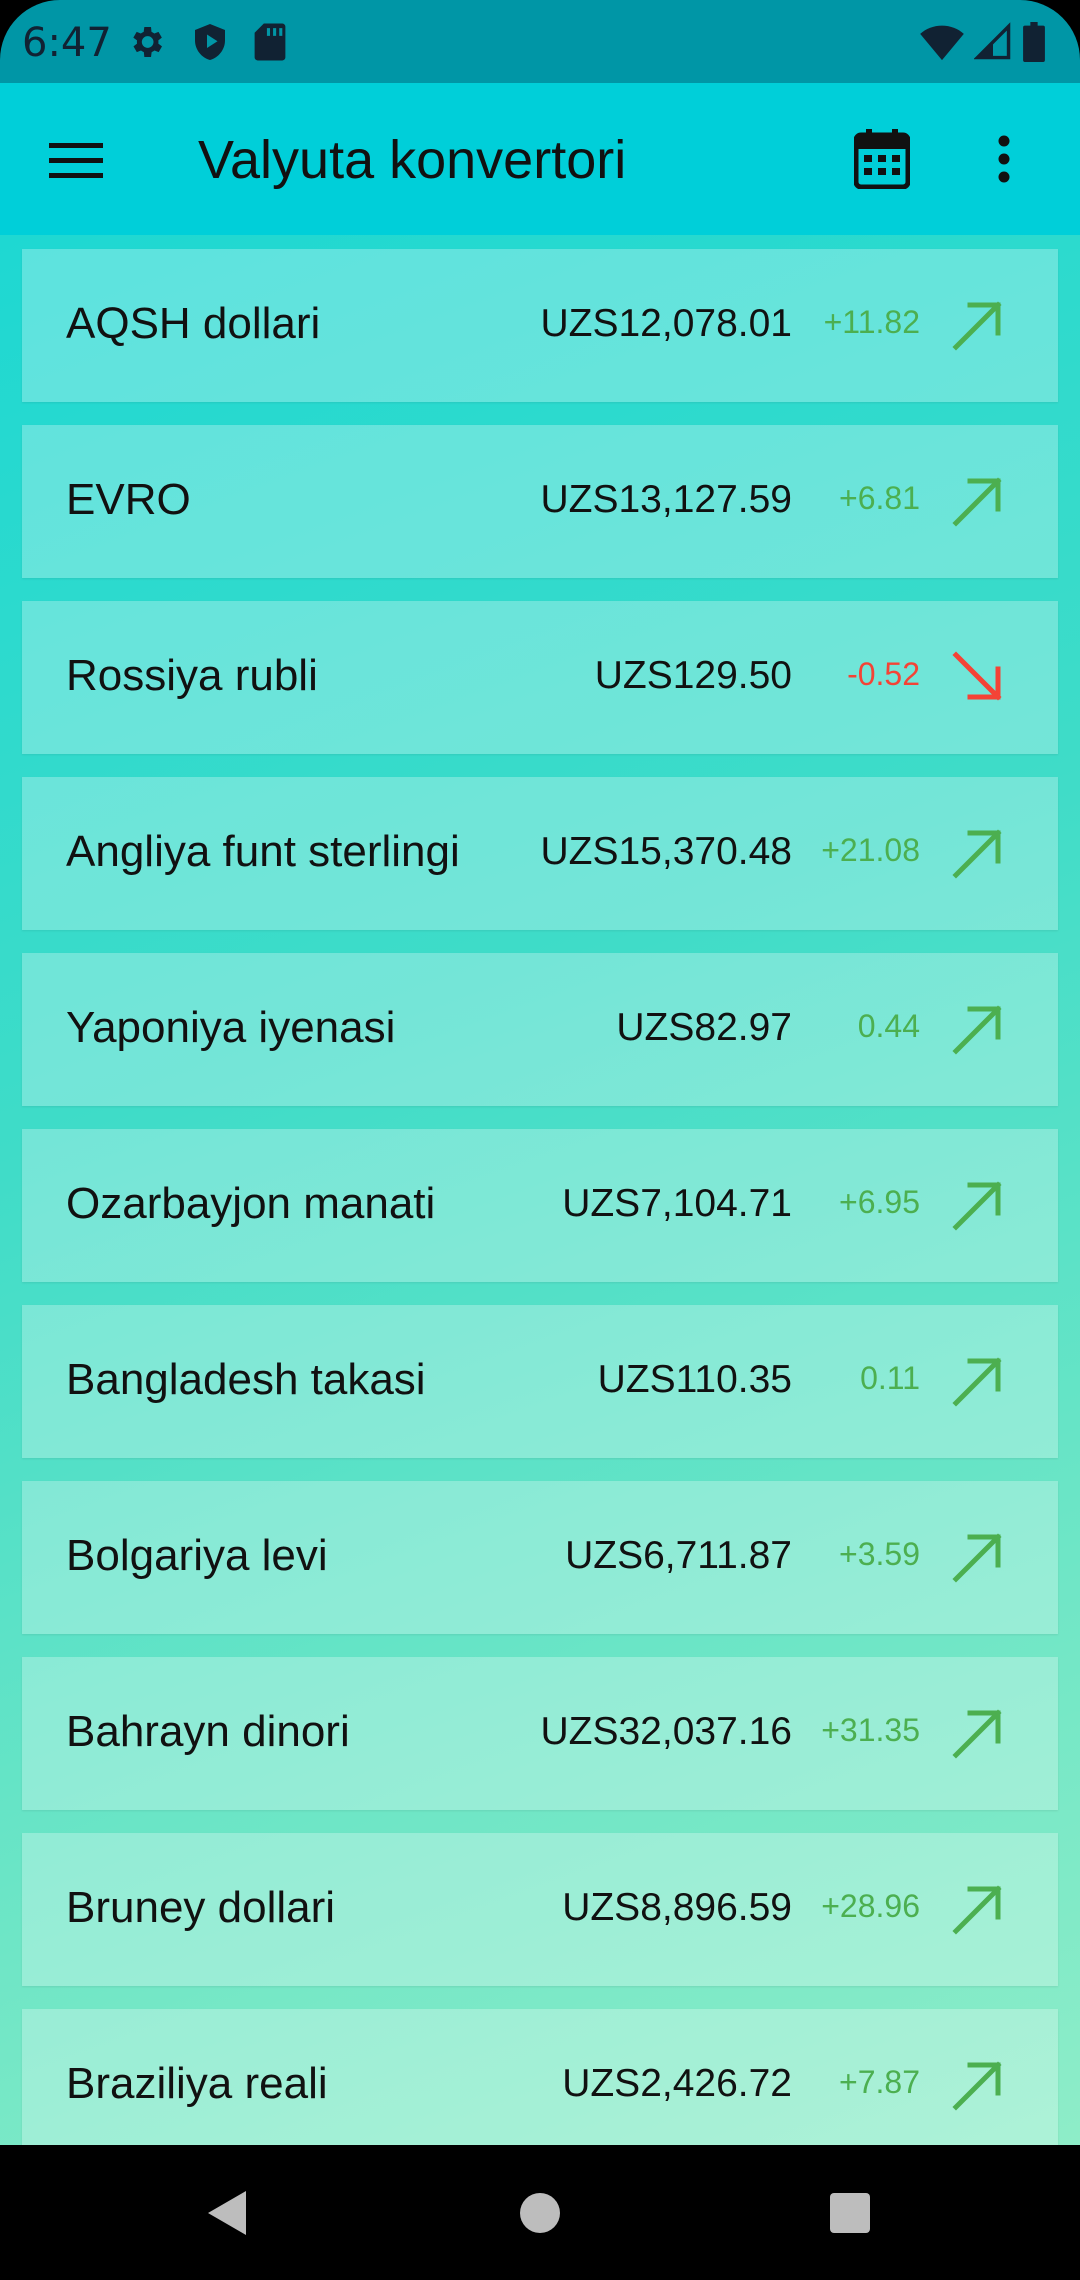 The height and width of the screenshot is (2280, 1080). I want to click on list-item: Ozarbayjon manati UZS7,104.71 +6.95, so click(540, 1205).